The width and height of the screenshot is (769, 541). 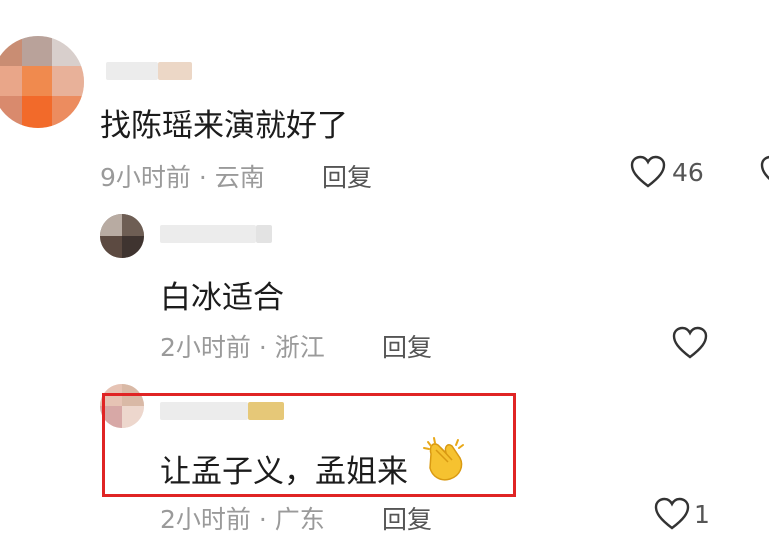 I want to click on comment-text: 白冰适合, so click(x=222, y=298).